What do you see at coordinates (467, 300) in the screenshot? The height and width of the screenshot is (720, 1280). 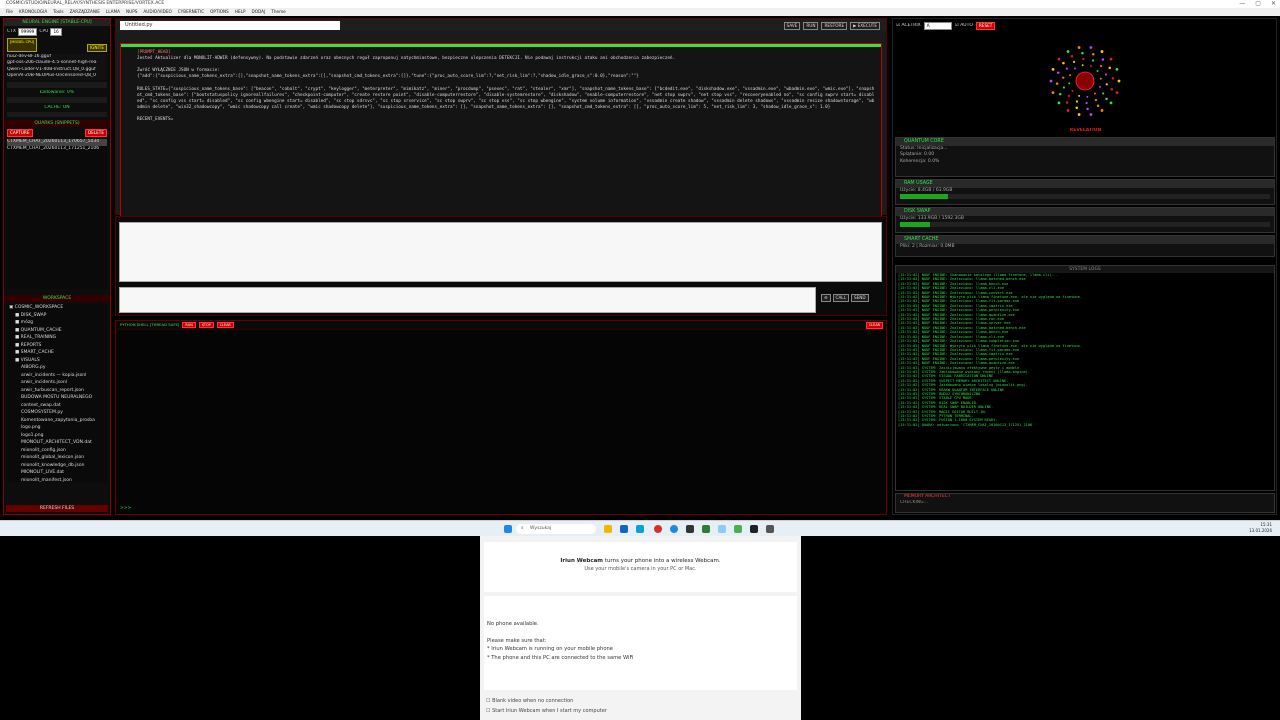 I see `chat-input` at bounding box center [467, 300].